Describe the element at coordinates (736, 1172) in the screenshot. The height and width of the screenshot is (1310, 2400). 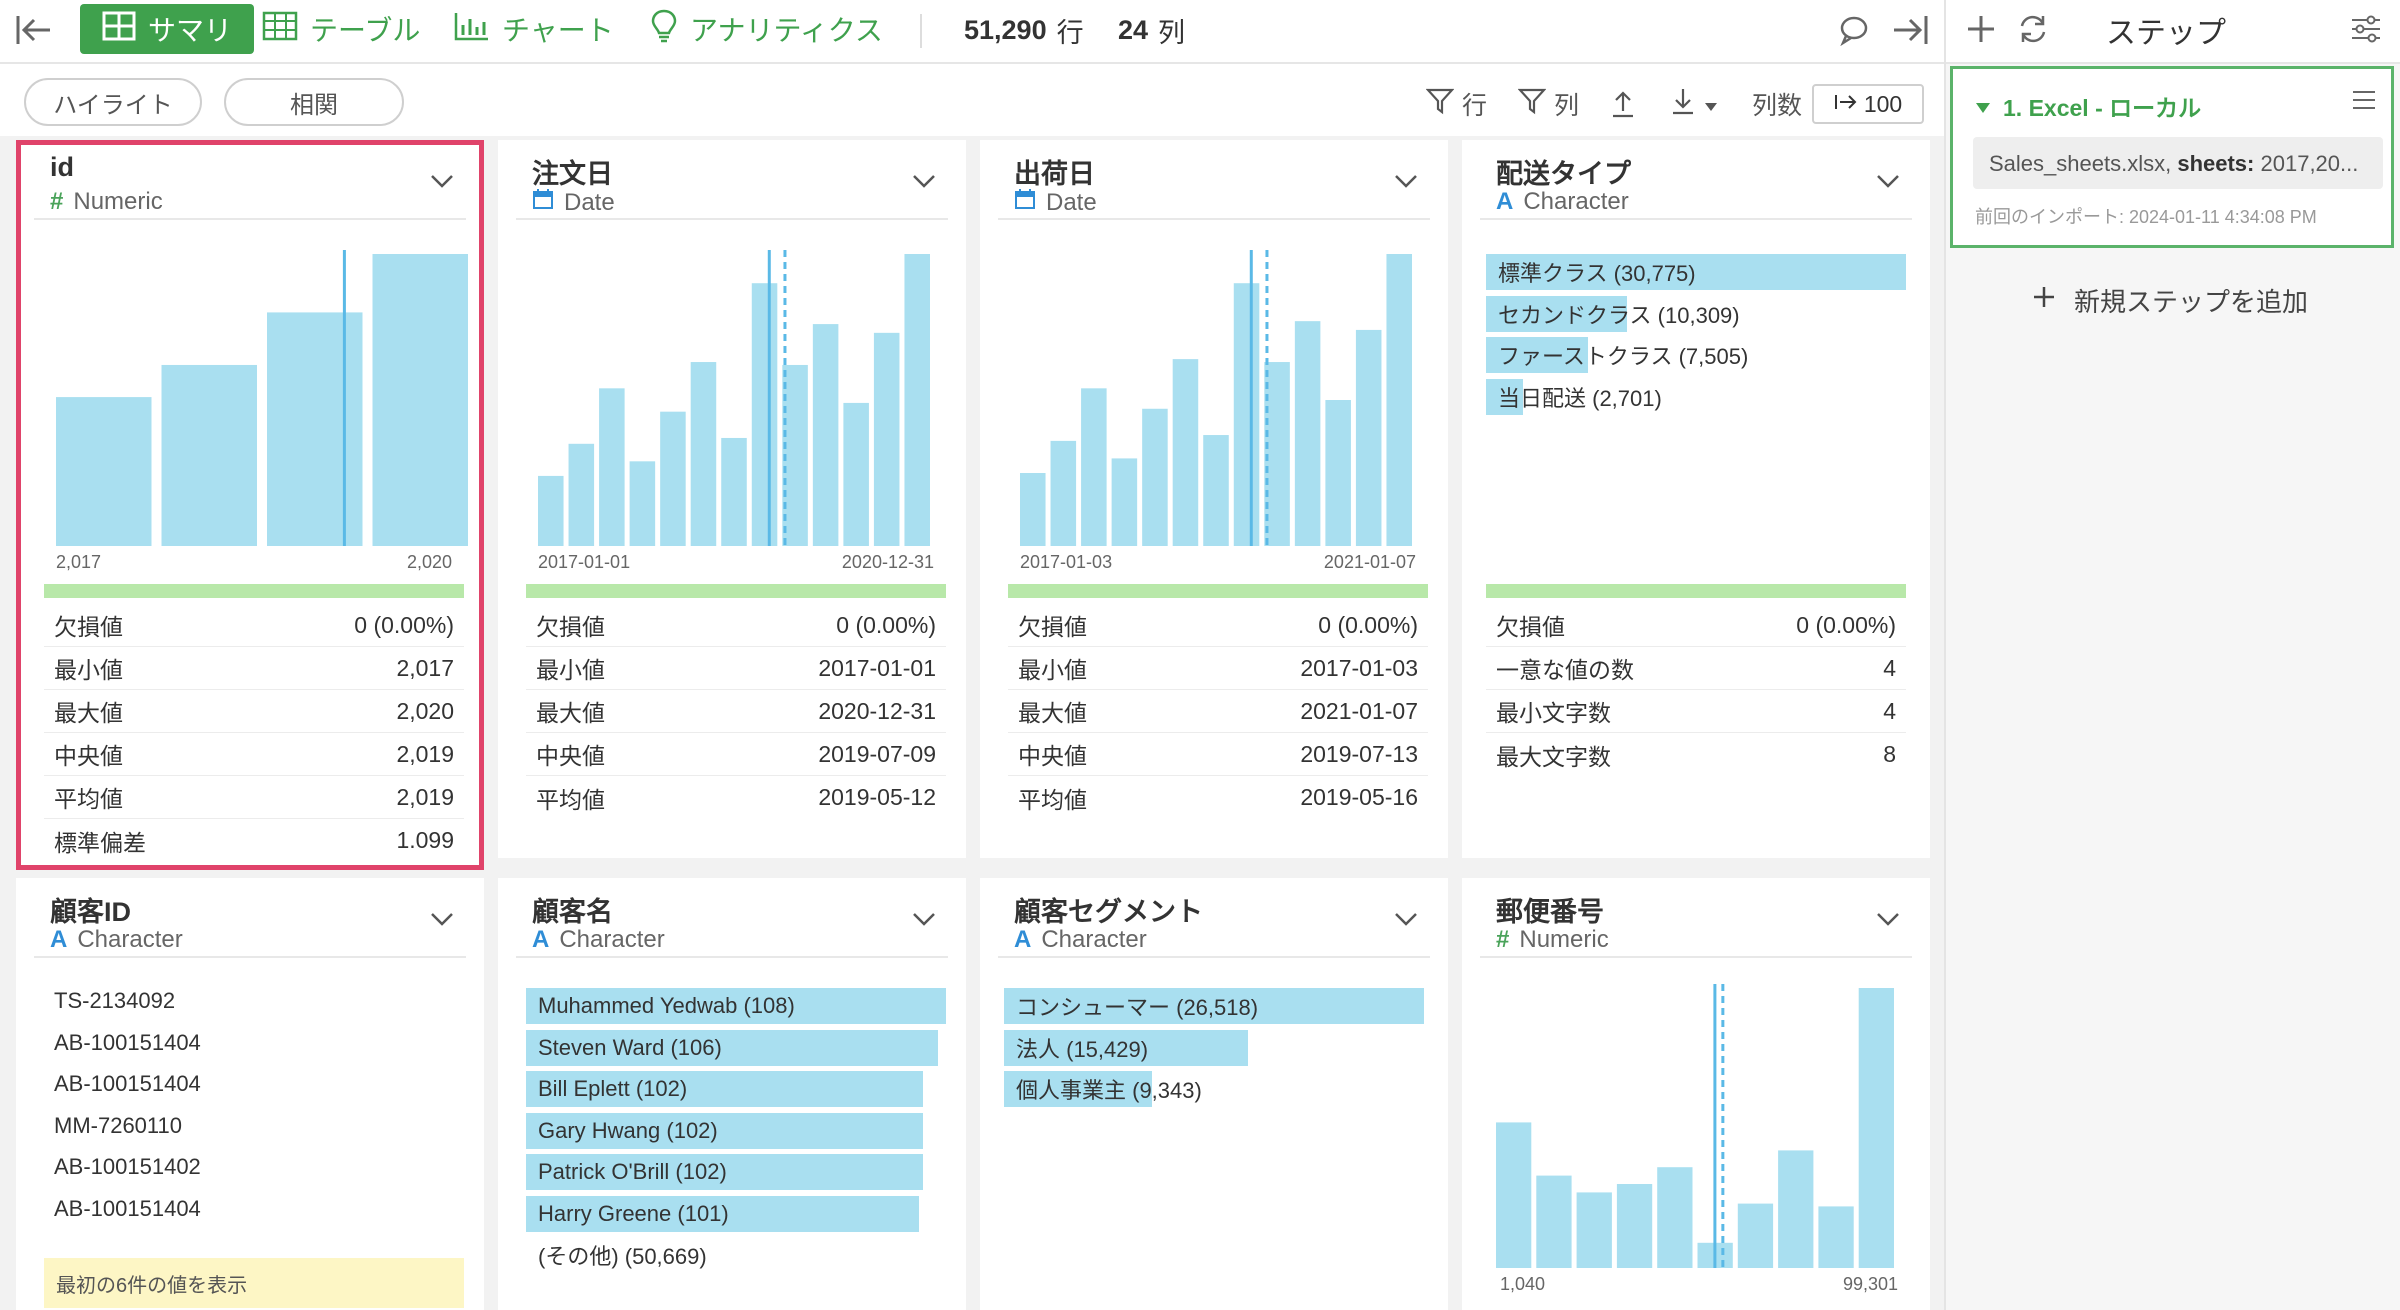
I see `category-bar: Patrick O'Brill (102)` at that location.